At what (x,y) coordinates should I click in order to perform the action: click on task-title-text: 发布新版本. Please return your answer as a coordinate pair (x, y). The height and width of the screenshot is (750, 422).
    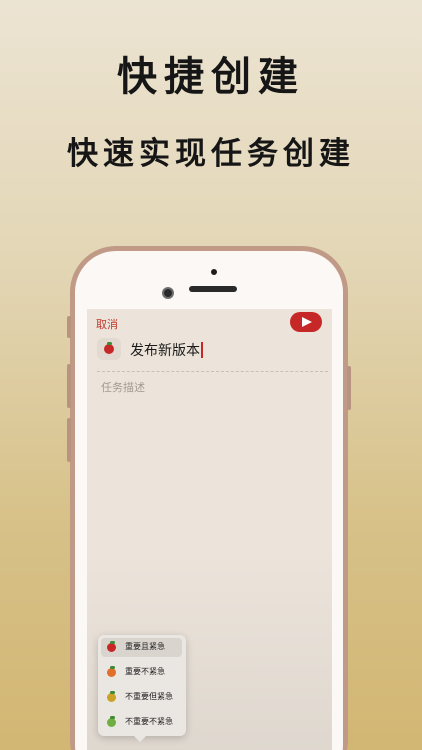
    Looking at the image, I should click on (165, 351).